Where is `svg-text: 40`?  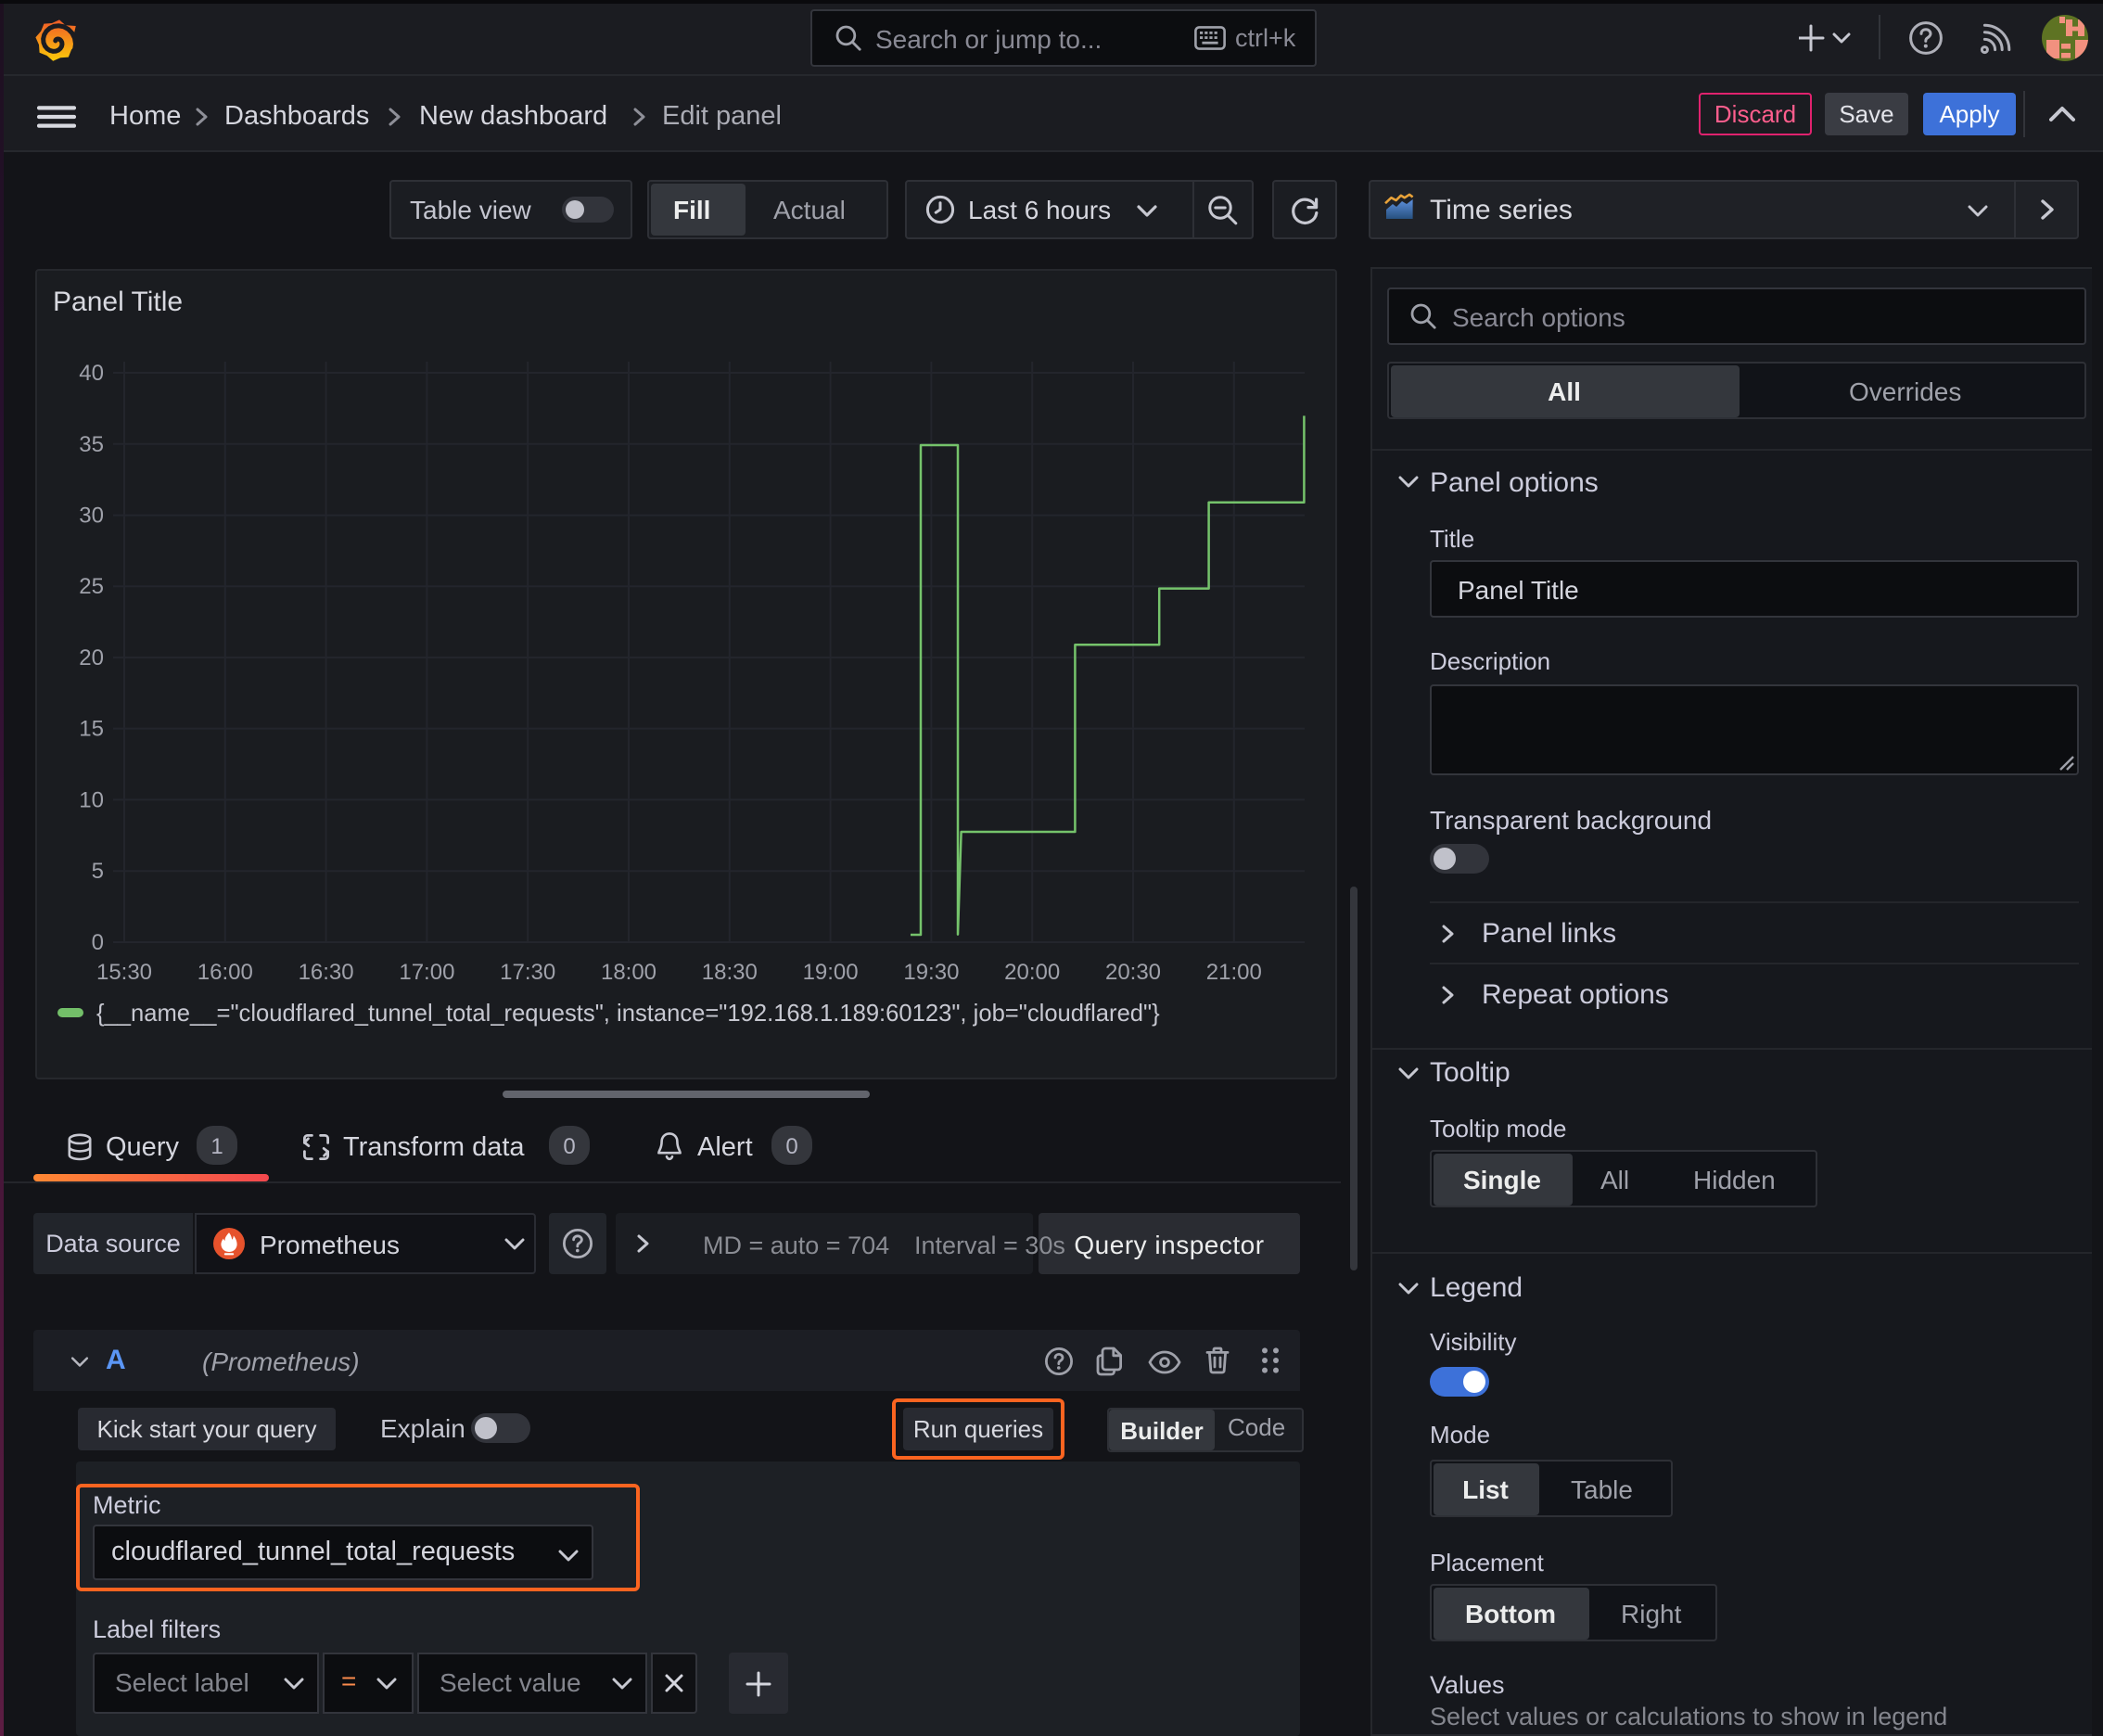
svg-text: 40 is located at coordinates (91, 373).